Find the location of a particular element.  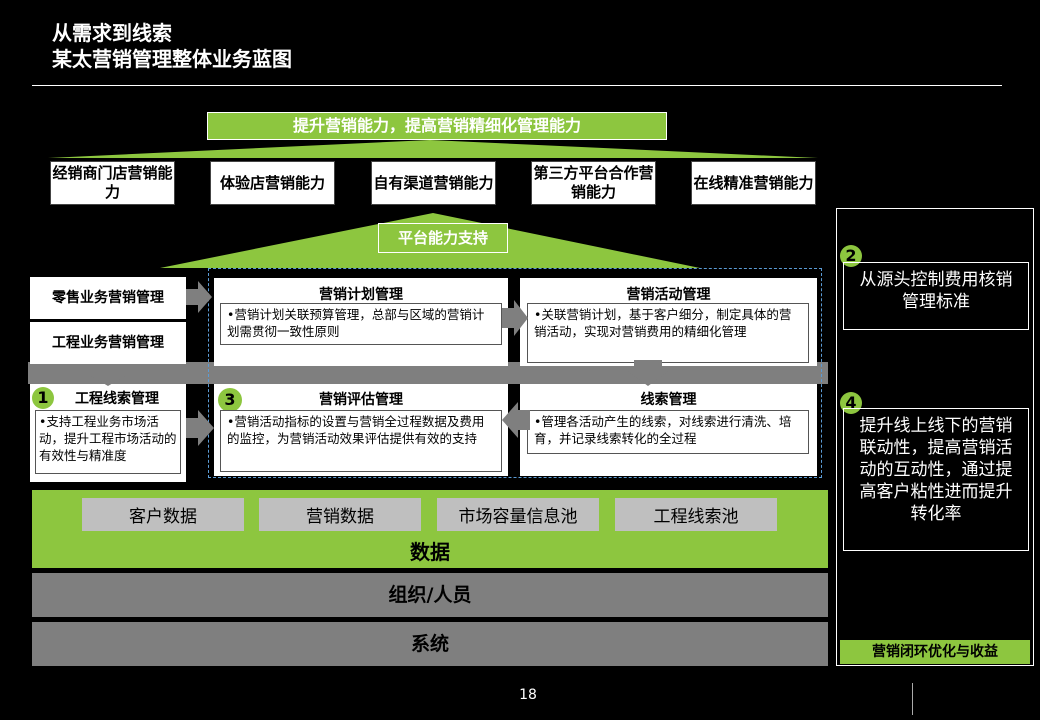

right-text-4: 提升线上线下的营销联动性，提高营销活动的互动性，通过提高客户粘性进而提升转化率 is located at coordinates (936, 479).